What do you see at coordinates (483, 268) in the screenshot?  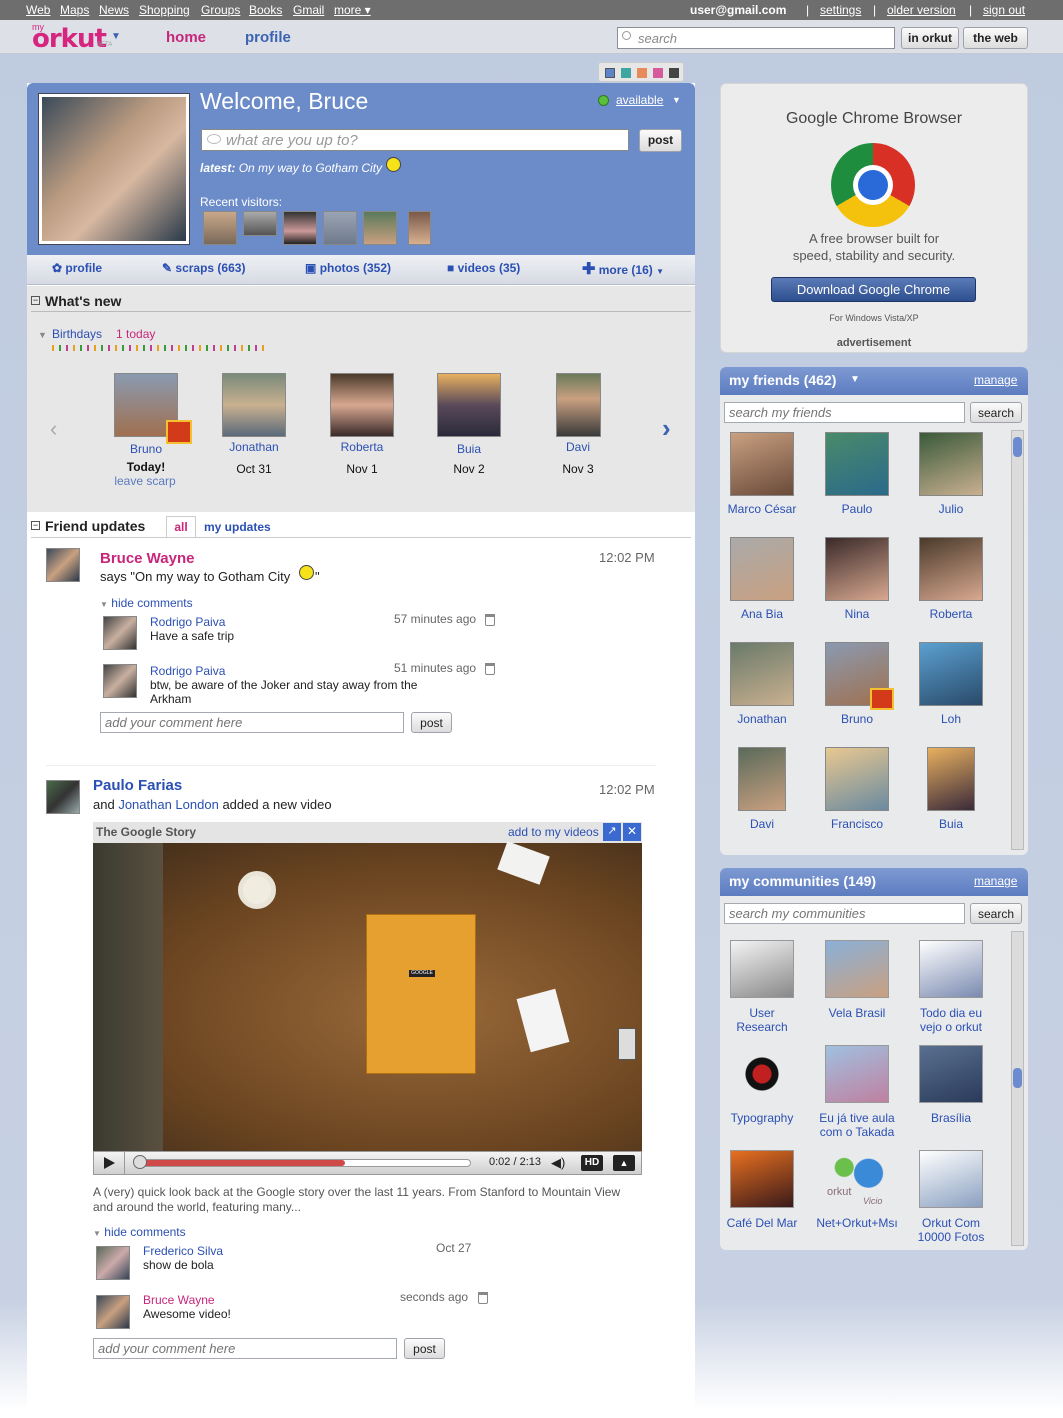 I see `tab-videos: ■ videos (35)` at bounding box center [483, 268].